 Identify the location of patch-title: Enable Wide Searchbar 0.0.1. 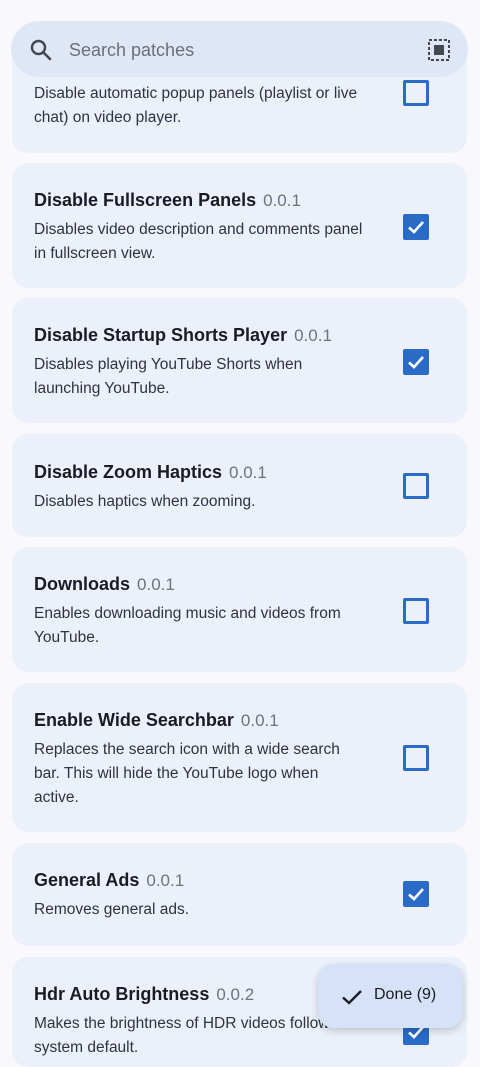
(156, 720).